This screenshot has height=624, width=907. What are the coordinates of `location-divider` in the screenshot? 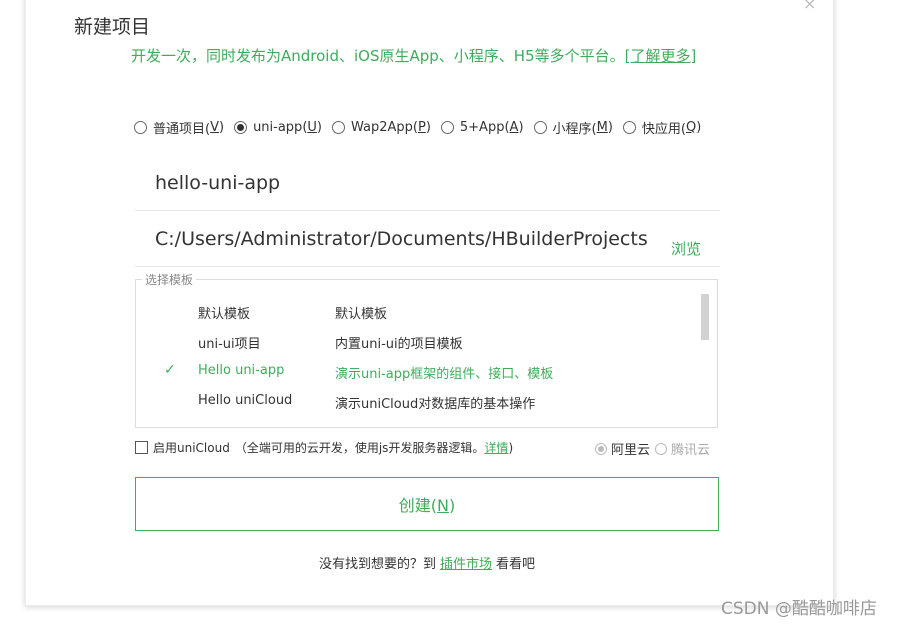 It's located at (427, 266).